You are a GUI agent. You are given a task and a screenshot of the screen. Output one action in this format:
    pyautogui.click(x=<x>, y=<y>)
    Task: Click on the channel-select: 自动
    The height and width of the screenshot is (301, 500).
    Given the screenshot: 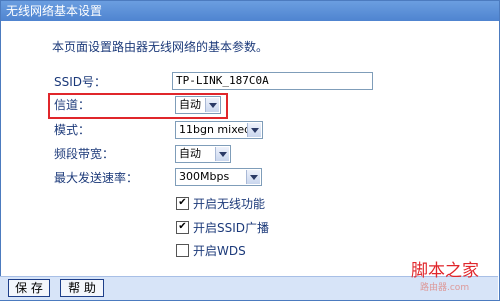 What is the action you would take?
    pyautogui.click(x=198, y=105)
    